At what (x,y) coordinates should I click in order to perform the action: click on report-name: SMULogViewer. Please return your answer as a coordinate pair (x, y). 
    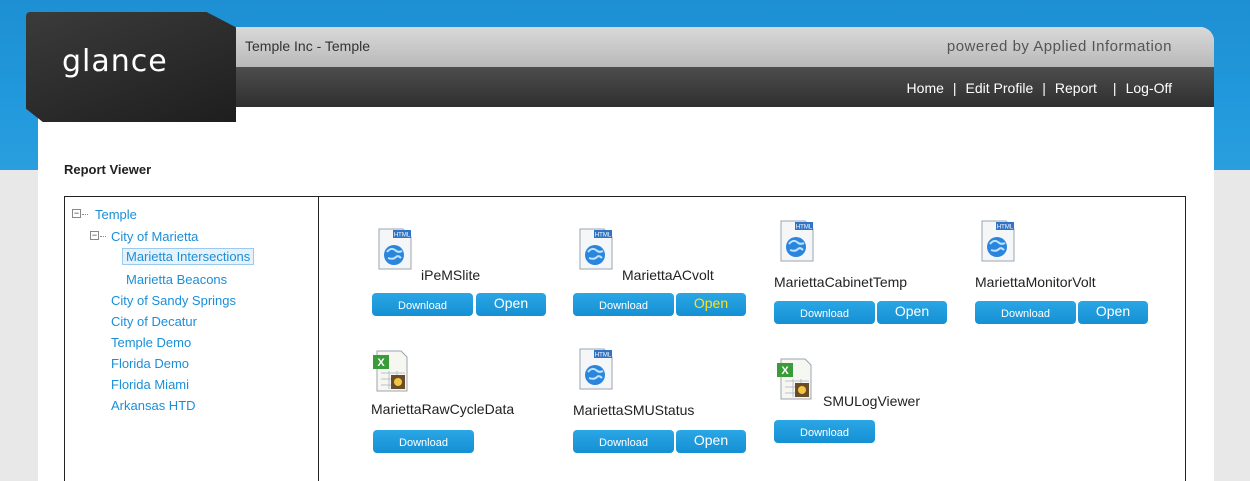
    Looking at the image, I should click on (872, 401).